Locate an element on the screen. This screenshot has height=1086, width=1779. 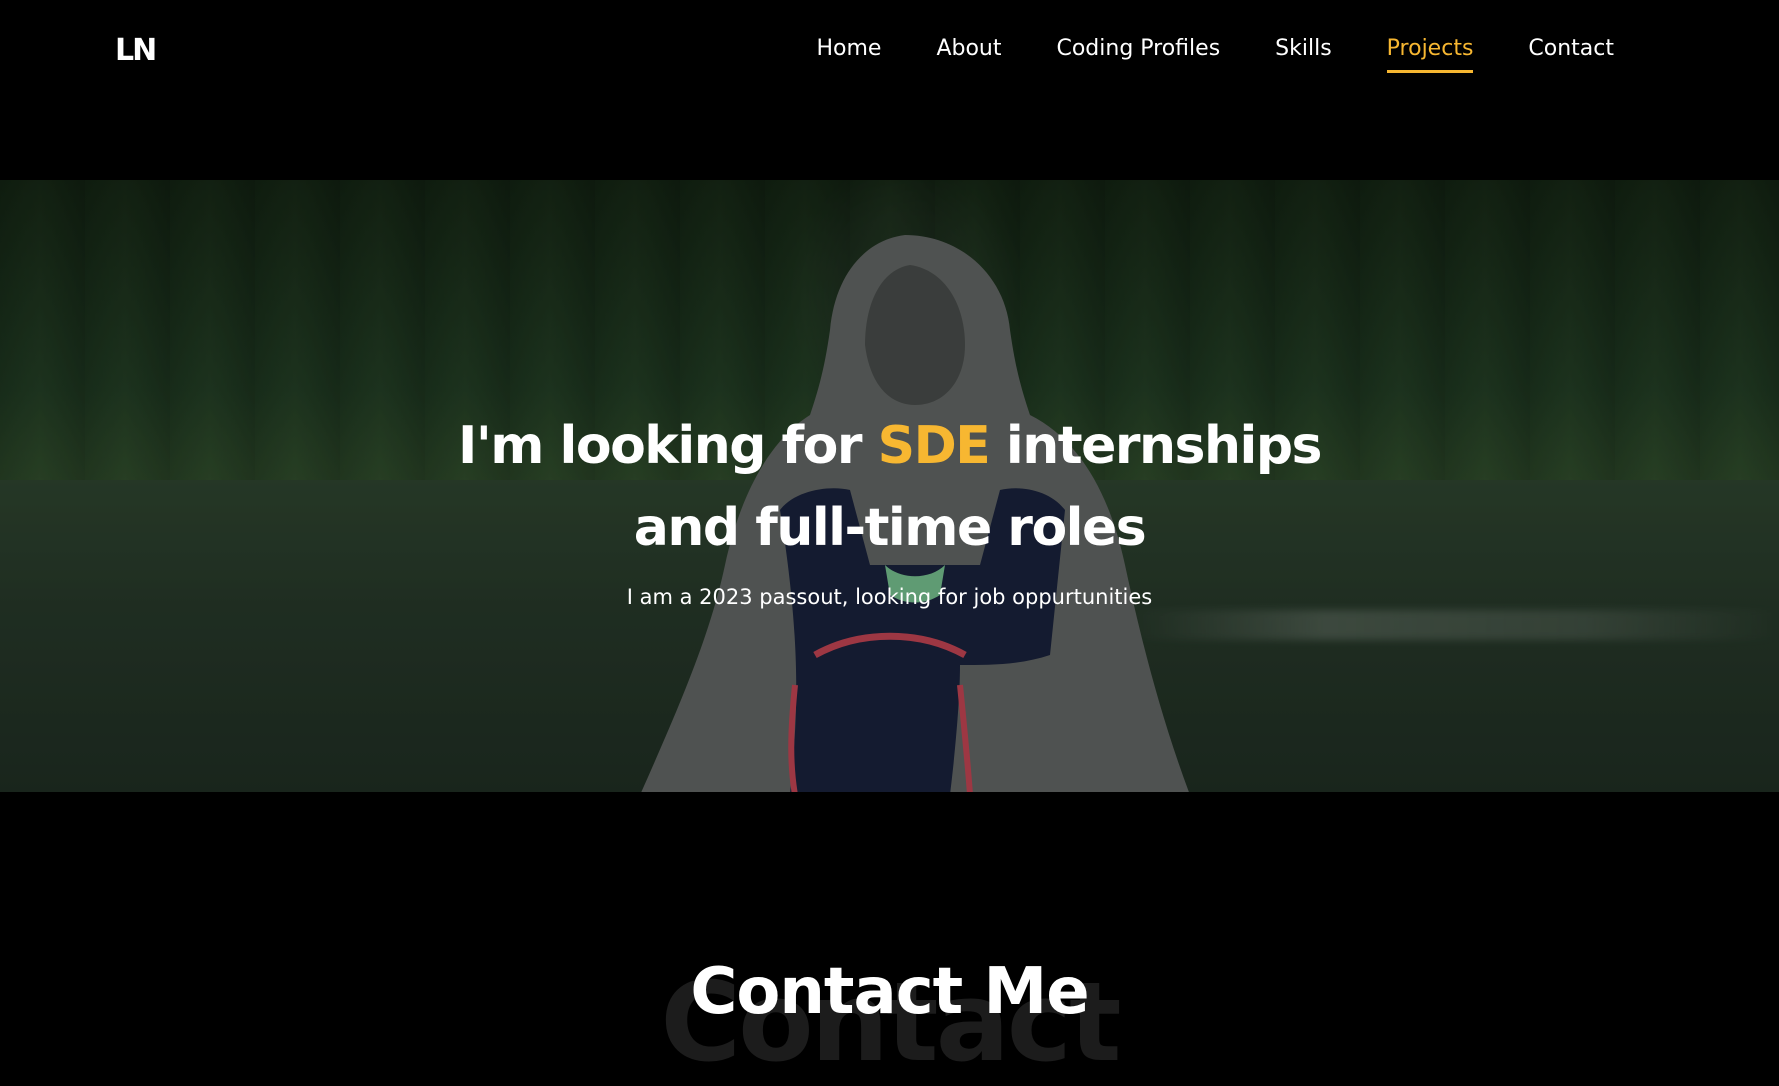
nav-link-skills: Skills is located at coordinates (1303, 53).